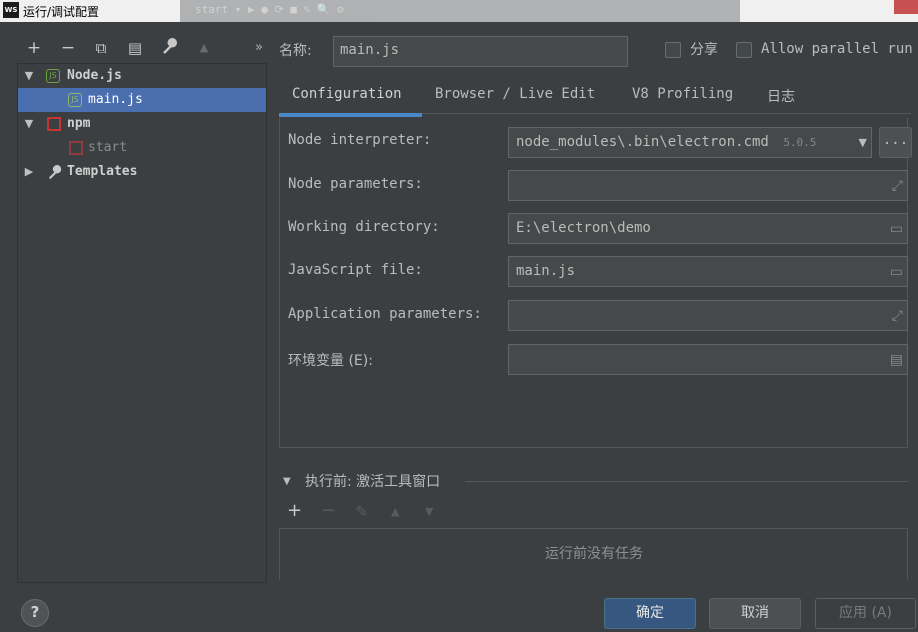  I want to click on remove-task-button: −, so click(328, 510).